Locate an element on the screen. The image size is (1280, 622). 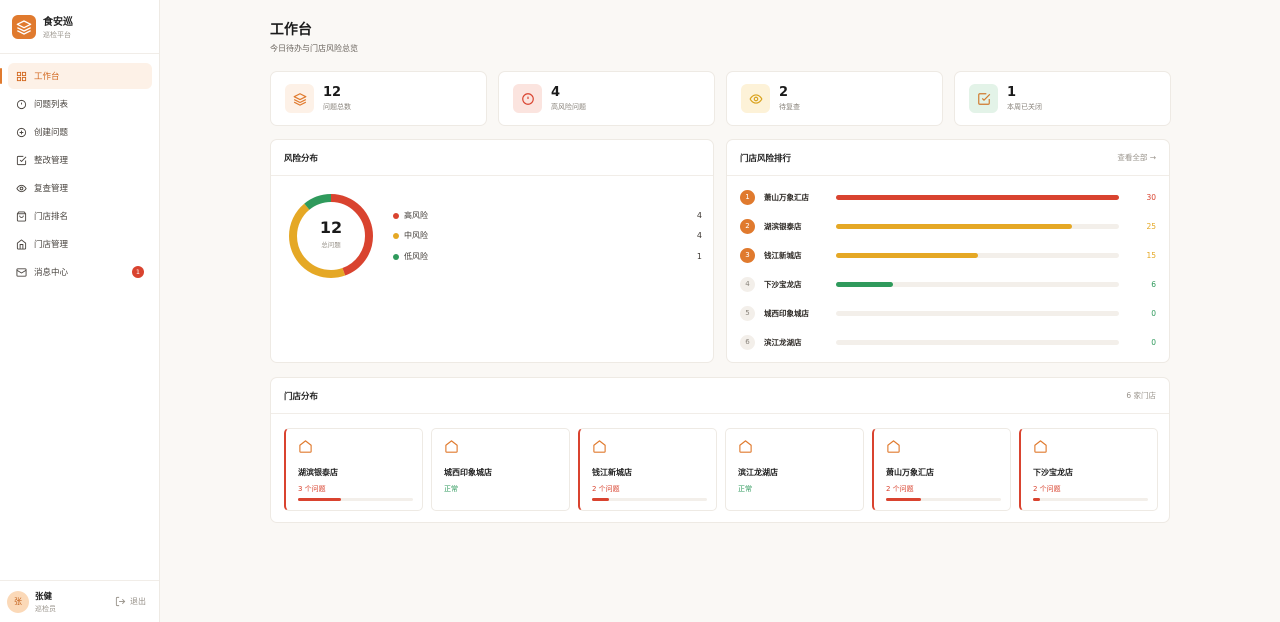
card-title: 风险分布 is located at coordinates (492, 158).